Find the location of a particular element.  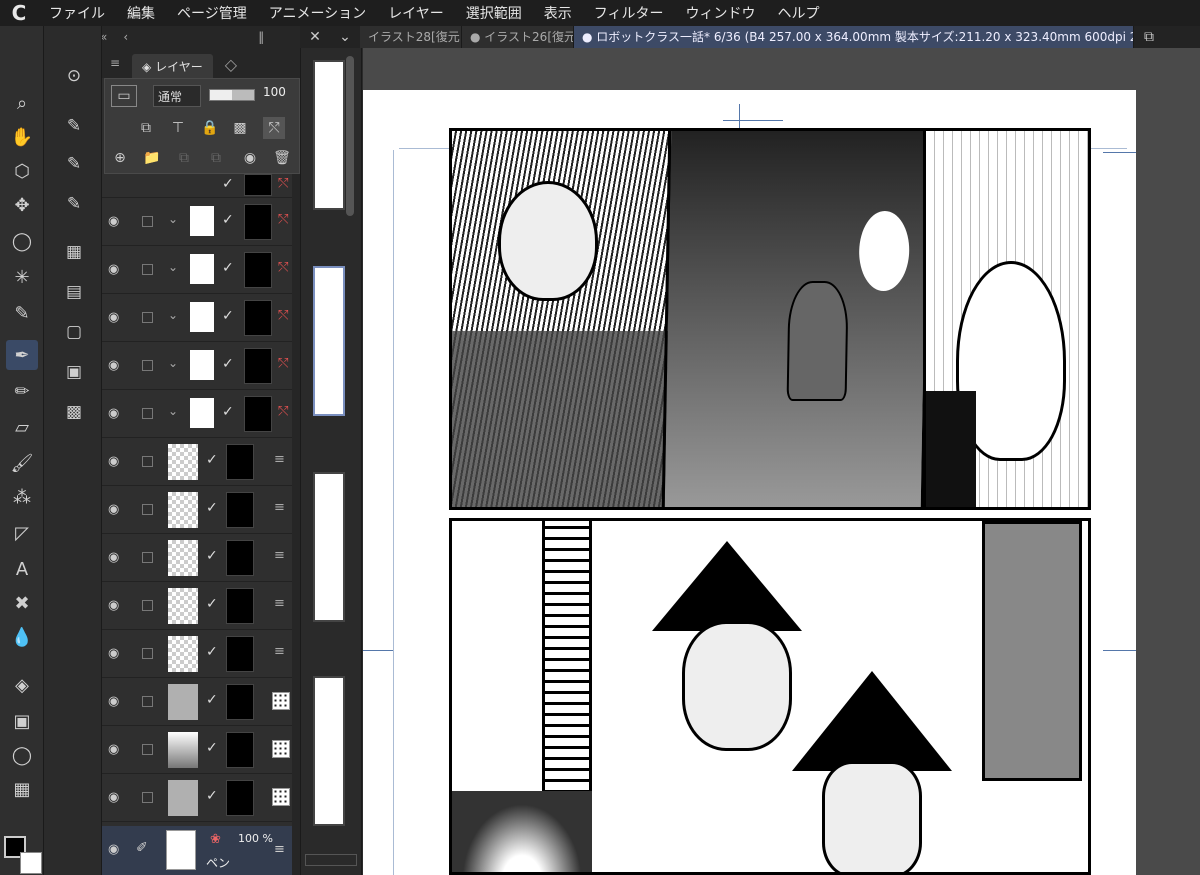

airbrush-icon: ⁂ is located at coordinates (22, 497).